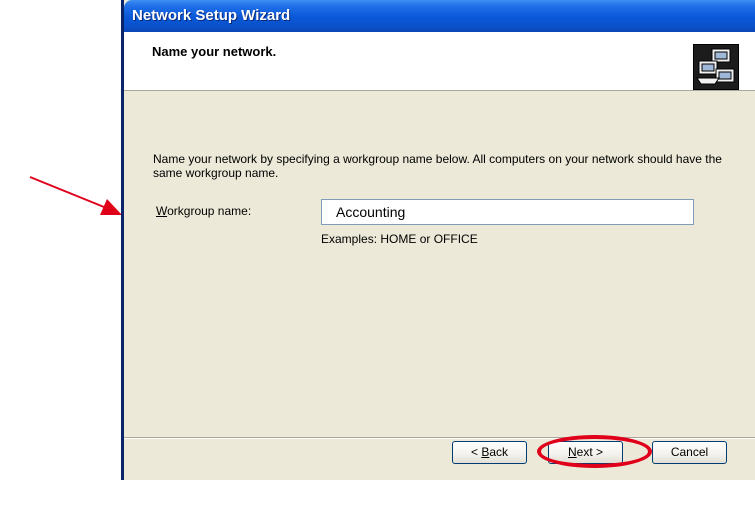 This screenshot has height=506, width=755. I want to click on workgroup-label-rest: orkgroup name:, so click(209, 211).